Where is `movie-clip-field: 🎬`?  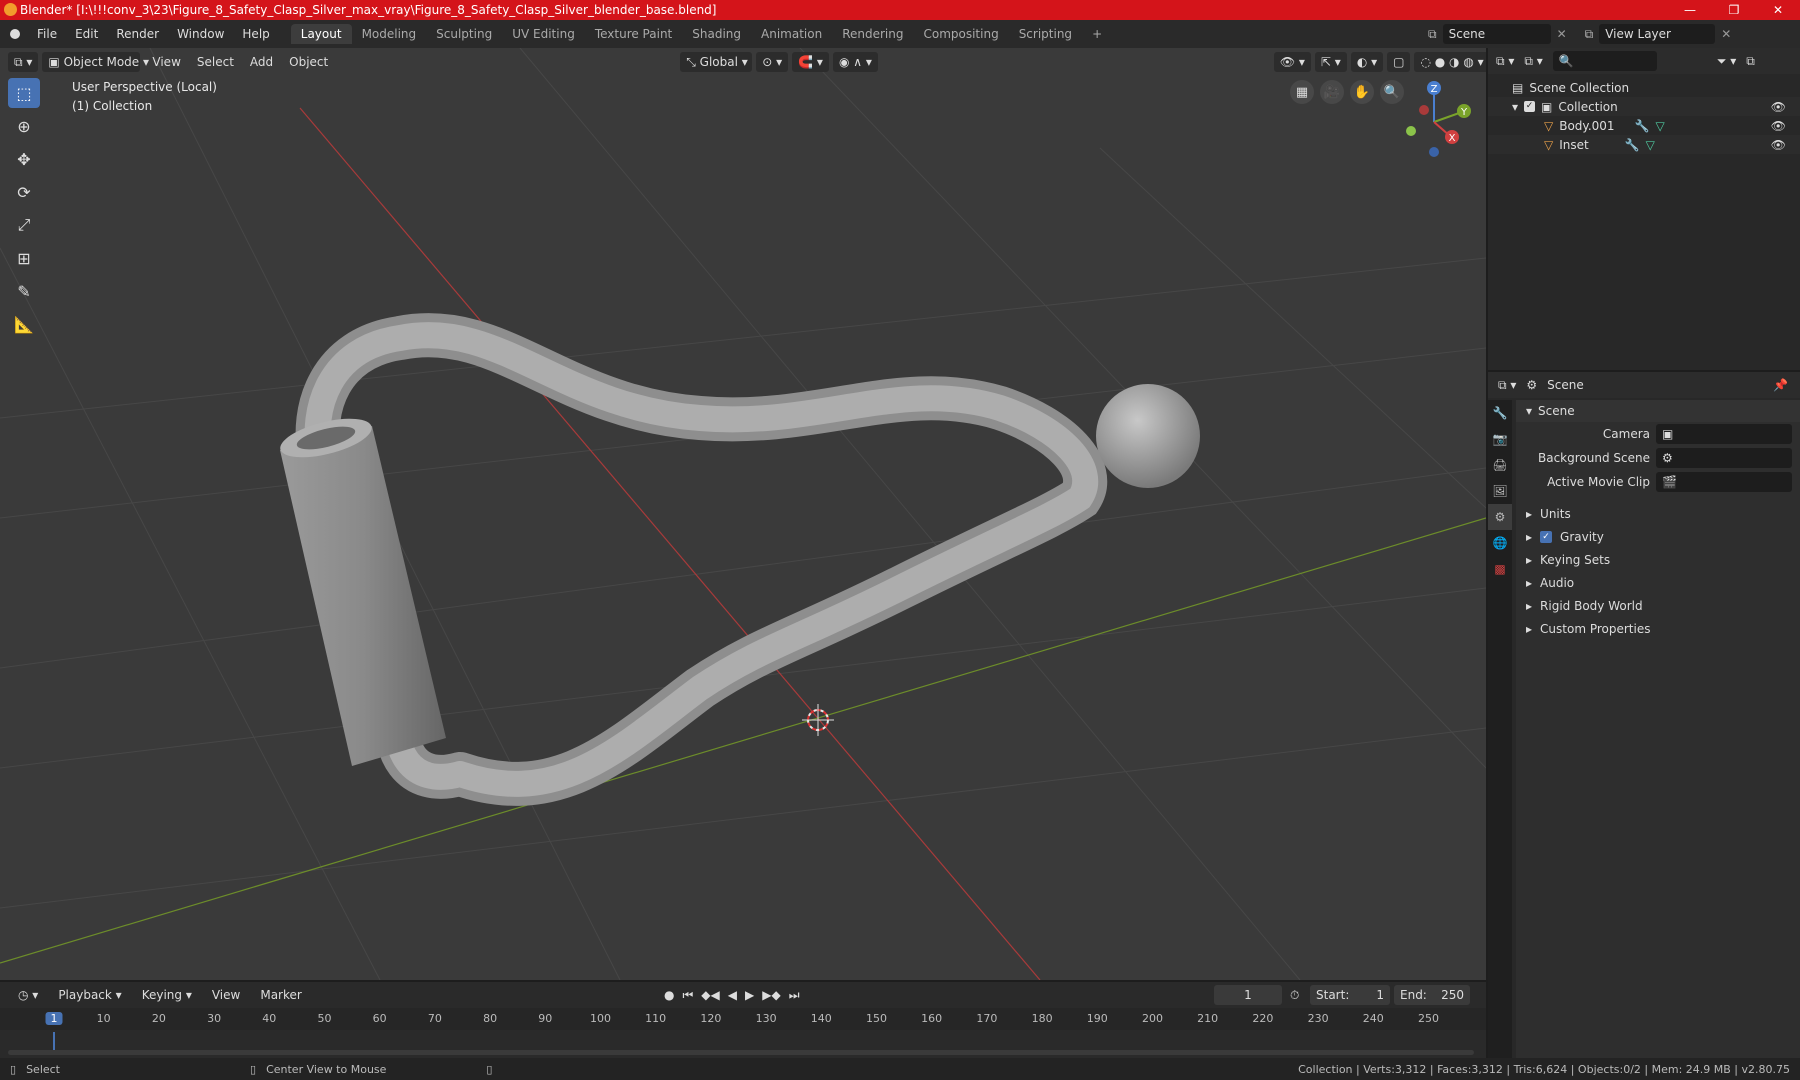
movie-clip-field: 🎬 is located at coordinates (1724, 482).